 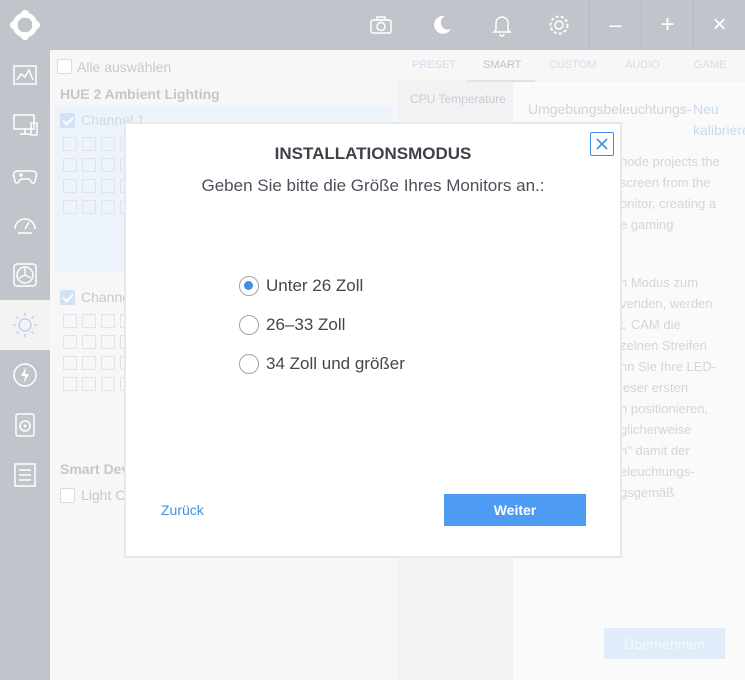 I want to click on power-icon, so click(x=25, y=375).